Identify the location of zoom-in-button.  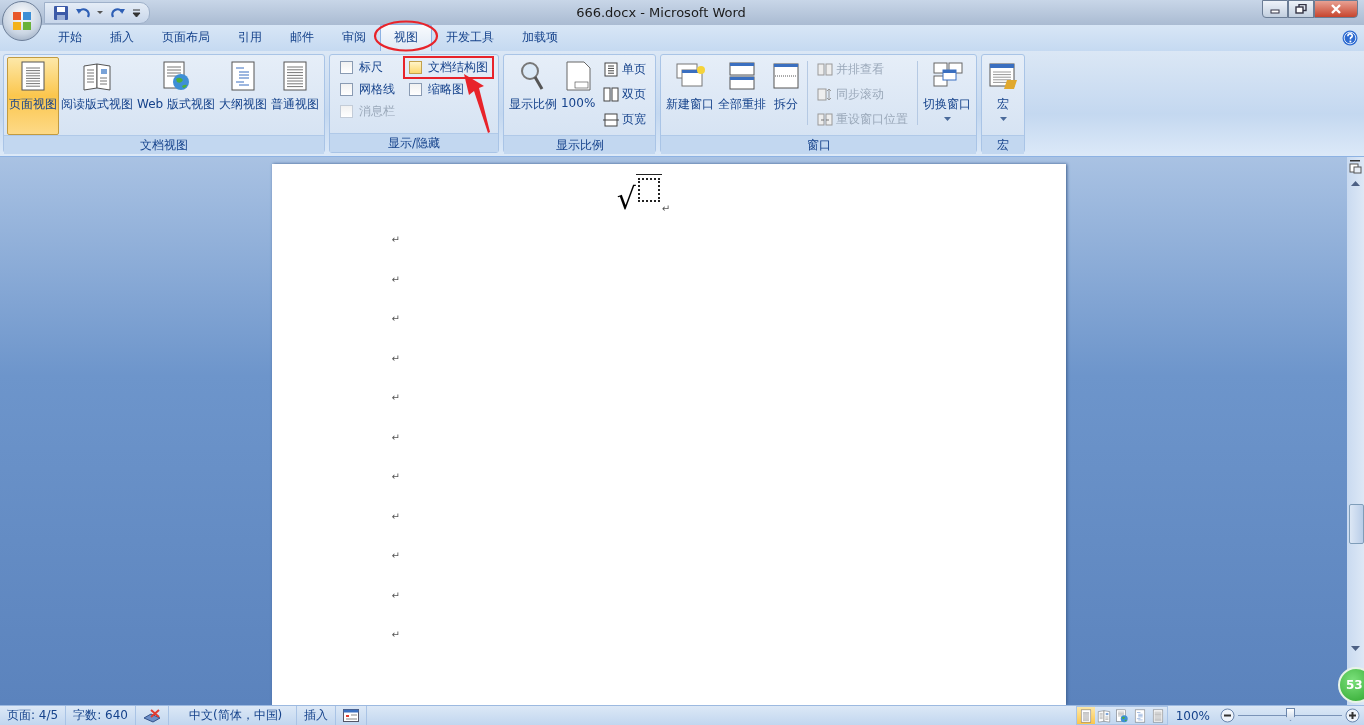
(1352, 715).